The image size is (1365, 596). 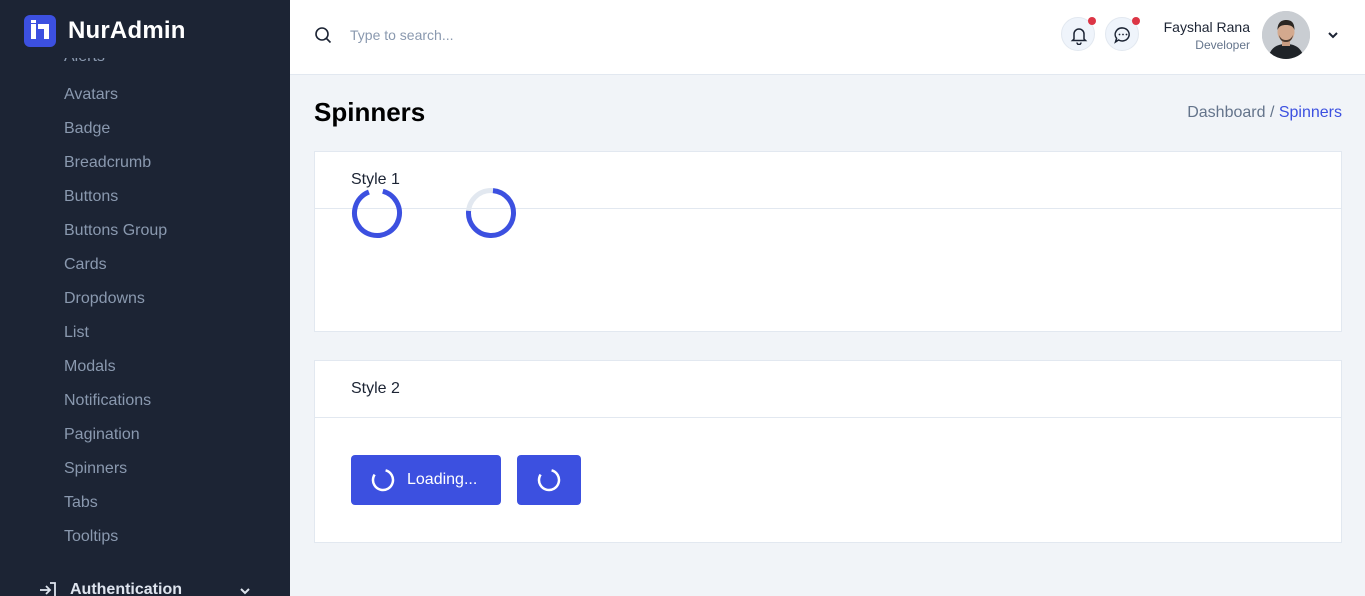 I want to click on search-input, so click(x=470, y=35).